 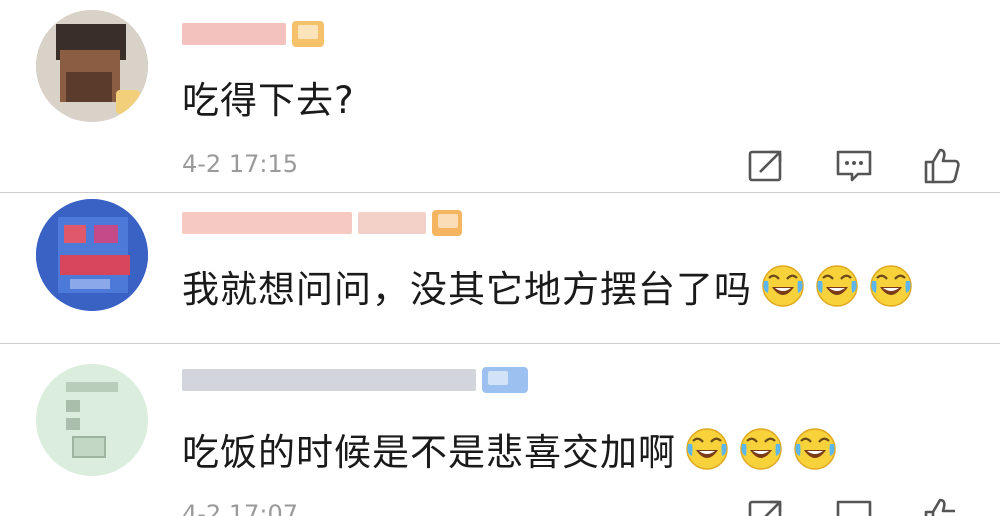 What do you see at coordinates (429, 452) in the screenshot?
I see `comment-text-content: 吃饭的时候是不是悲喜交加啊` at bounding box center [429, 452].